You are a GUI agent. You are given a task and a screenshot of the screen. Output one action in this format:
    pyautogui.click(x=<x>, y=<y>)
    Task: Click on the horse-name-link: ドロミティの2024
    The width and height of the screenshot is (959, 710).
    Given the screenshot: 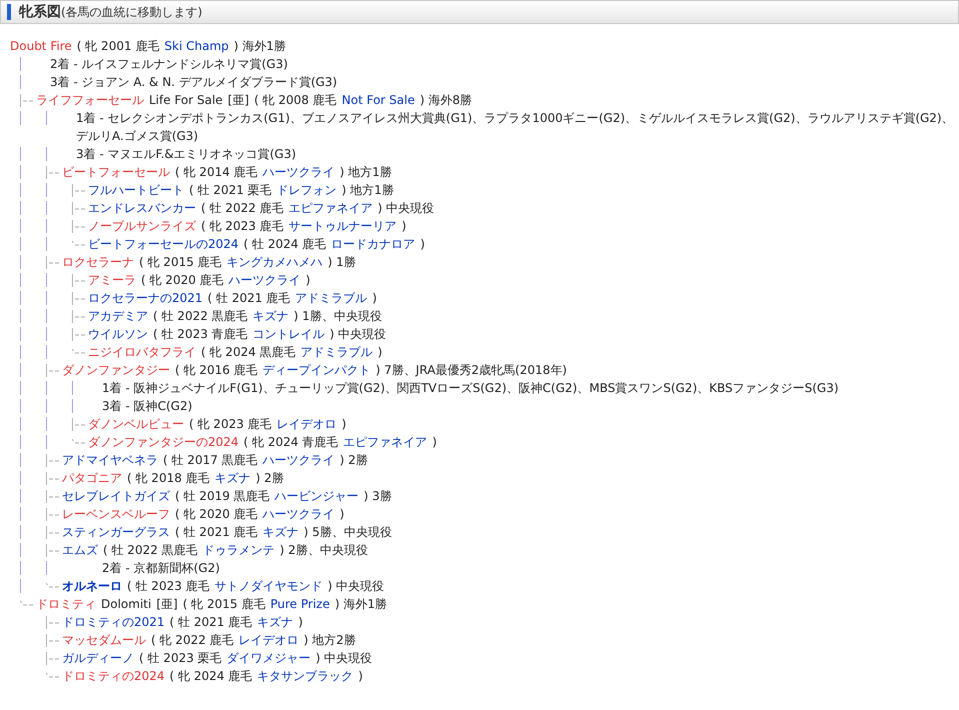 What is the action you would take?
    pyautogui.click(x=113, y=676)
    